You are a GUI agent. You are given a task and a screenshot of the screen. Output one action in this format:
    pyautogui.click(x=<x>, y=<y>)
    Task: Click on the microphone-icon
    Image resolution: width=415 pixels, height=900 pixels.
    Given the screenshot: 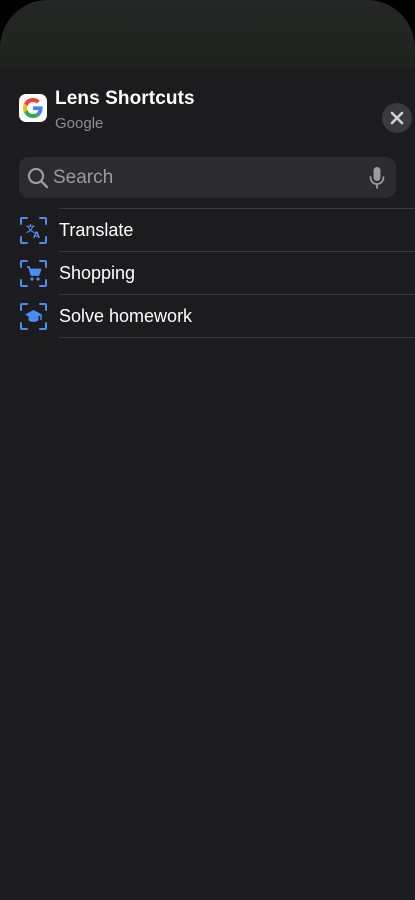 What is the action you would take?
    pyautogui.click(x=377, y=178)
    